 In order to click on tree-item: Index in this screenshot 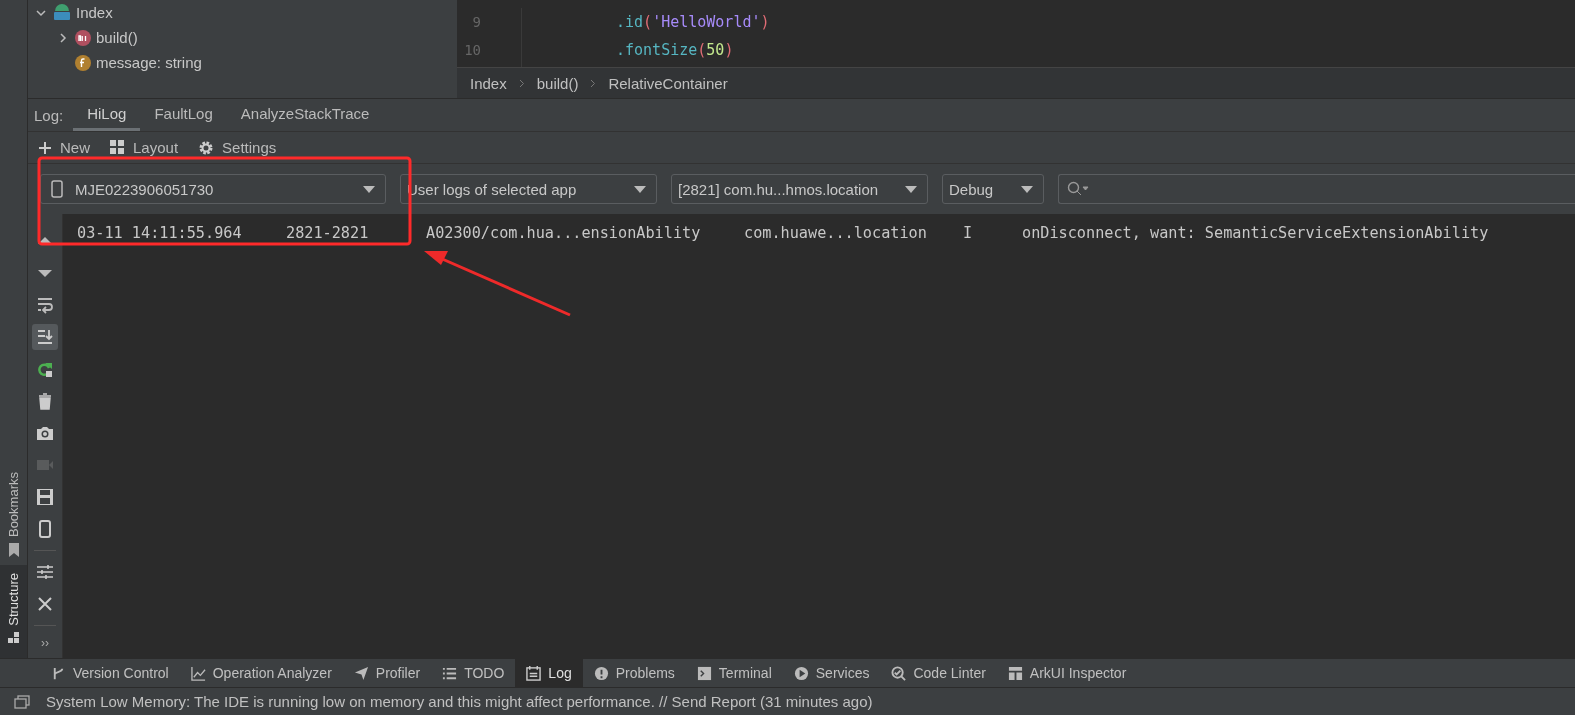, I will do `click(94, 12)`.